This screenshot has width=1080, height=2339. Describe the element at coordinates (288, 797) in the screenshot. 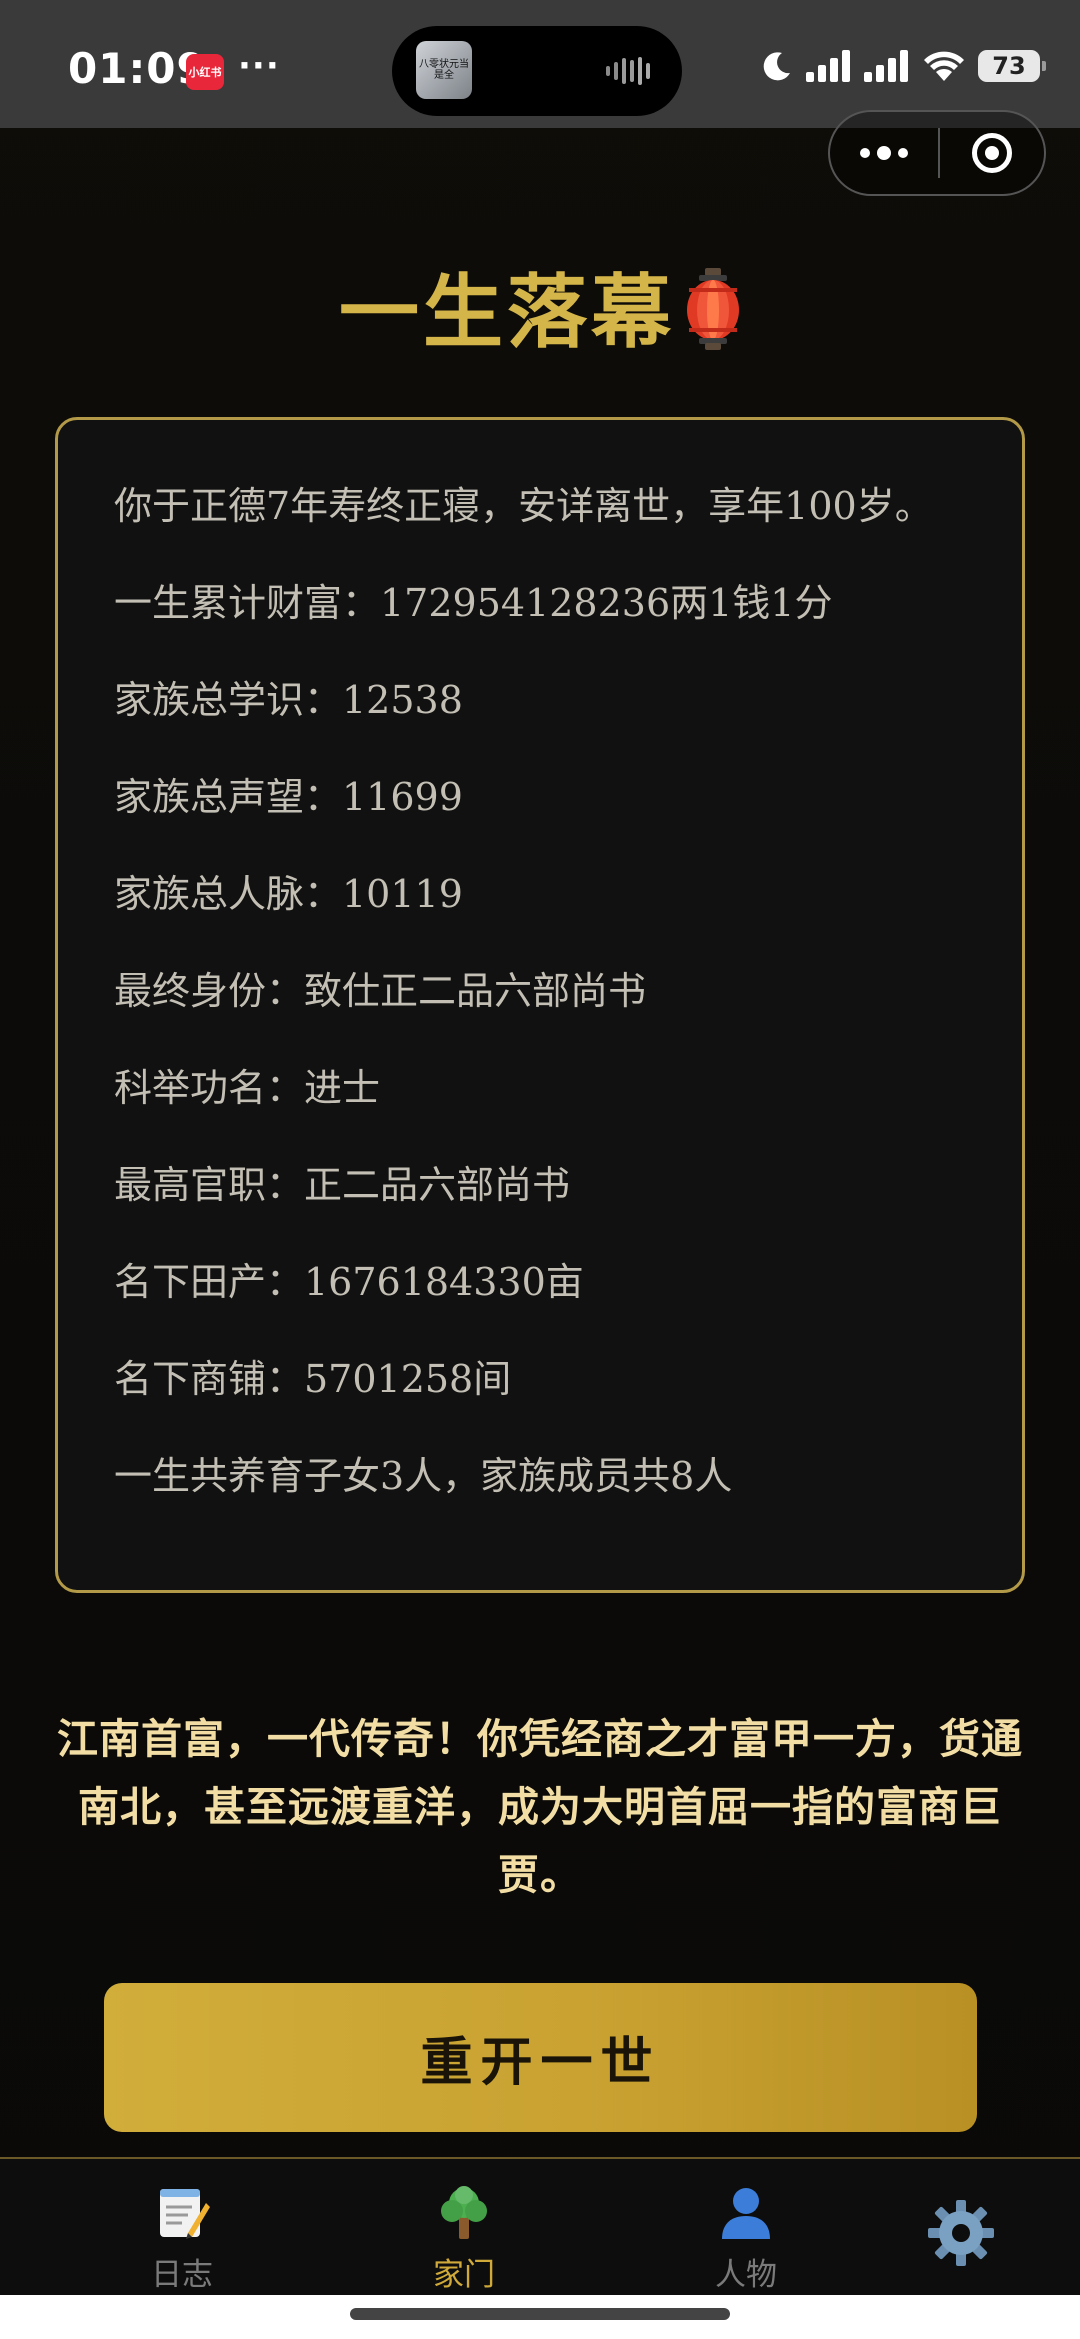

I see `summary-line: 家族总声望：11699` at that location.